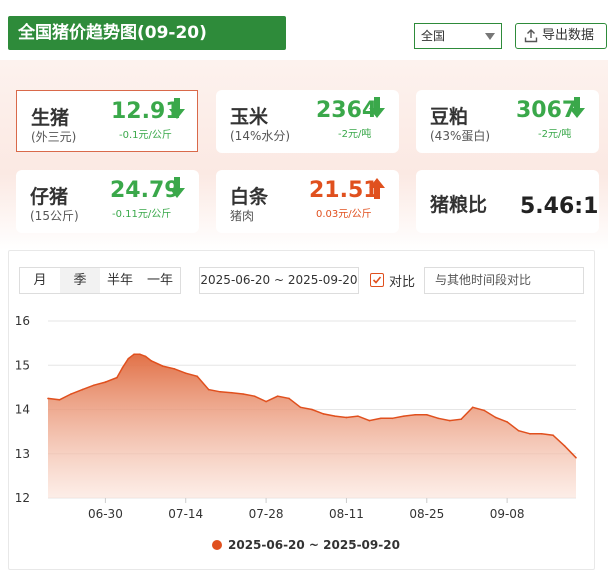 This screenshot has width=608, height=586. Describe the element at coordinates (22, 498) in the screenshot. I see `y-tick-label: 12` at that location.